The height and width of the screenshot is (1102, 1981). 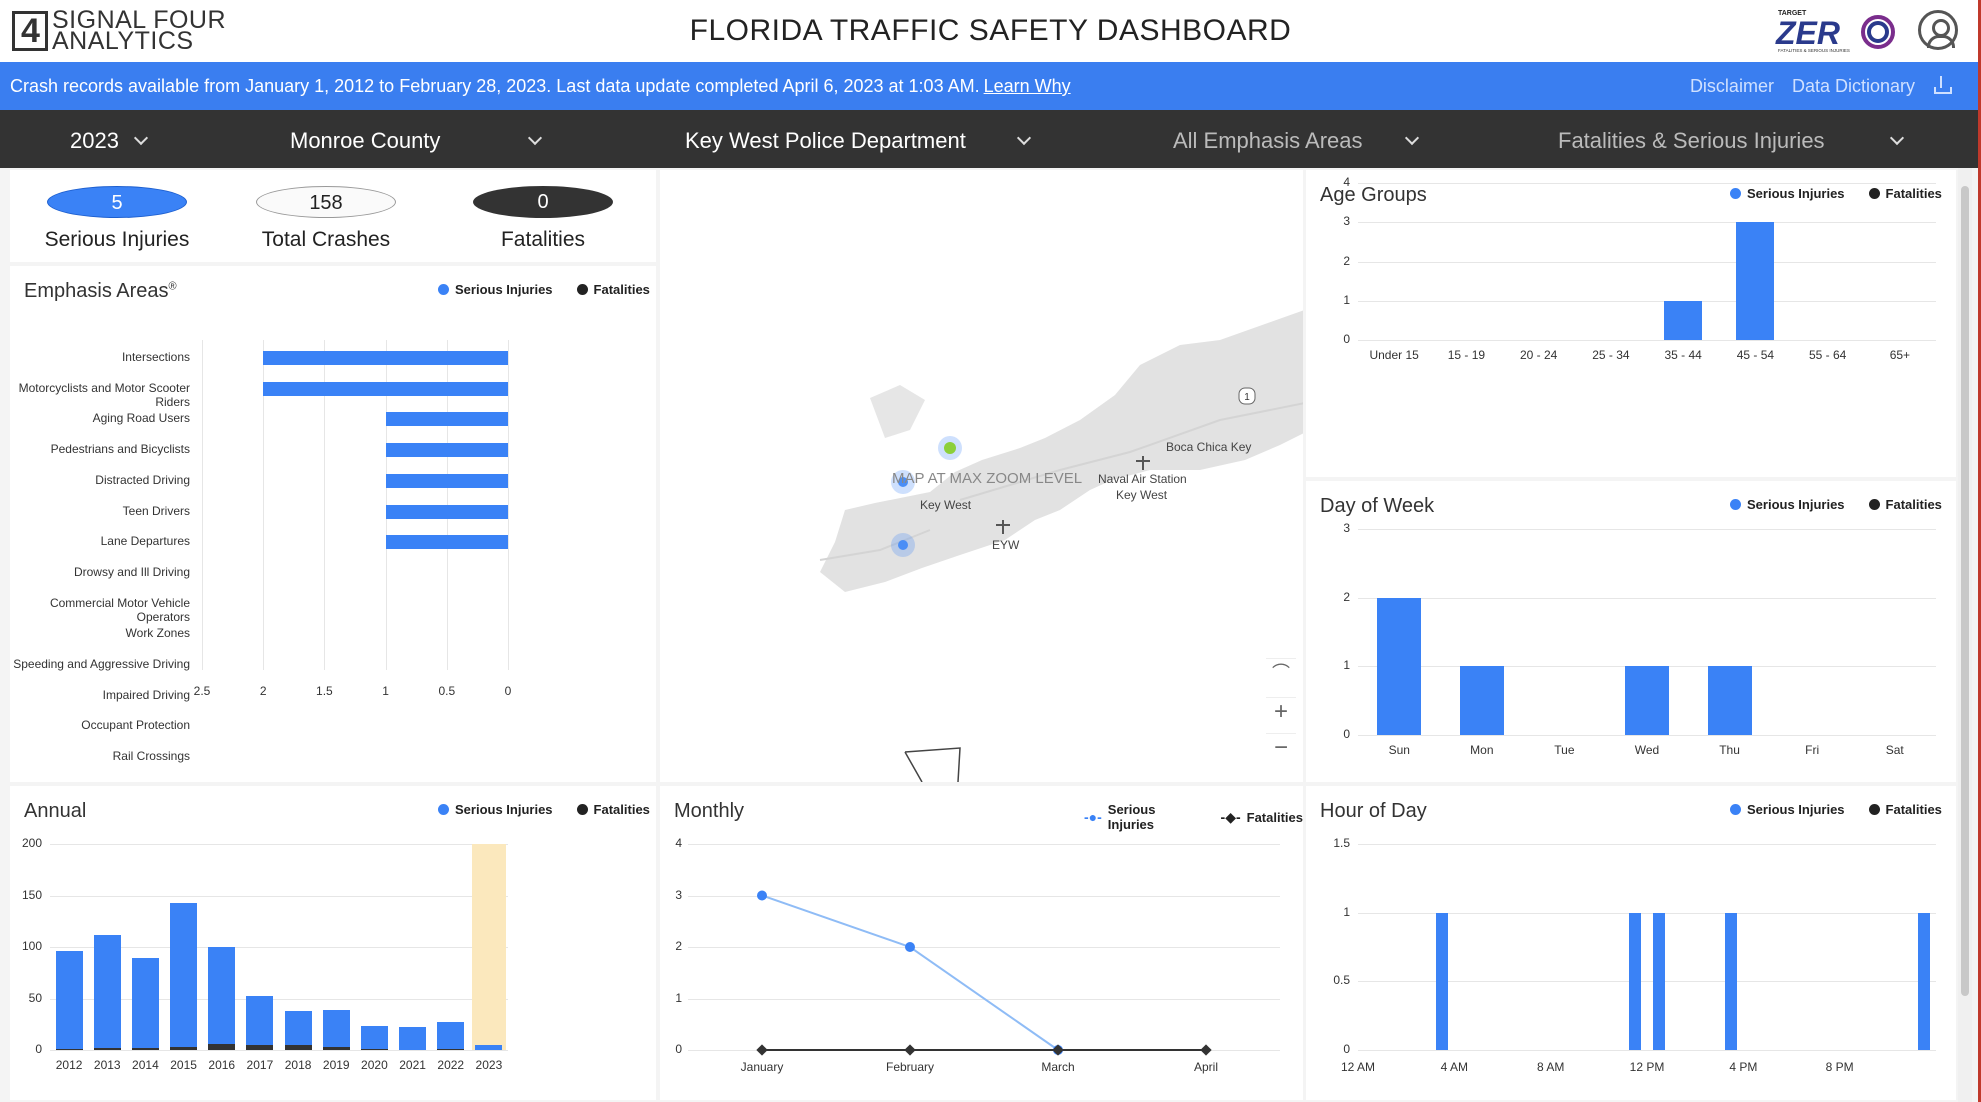 What do you see at coordinates (326, 202) in the screenshot?
I see `total-crashes-count: 158` at bounding box center [326, 202].